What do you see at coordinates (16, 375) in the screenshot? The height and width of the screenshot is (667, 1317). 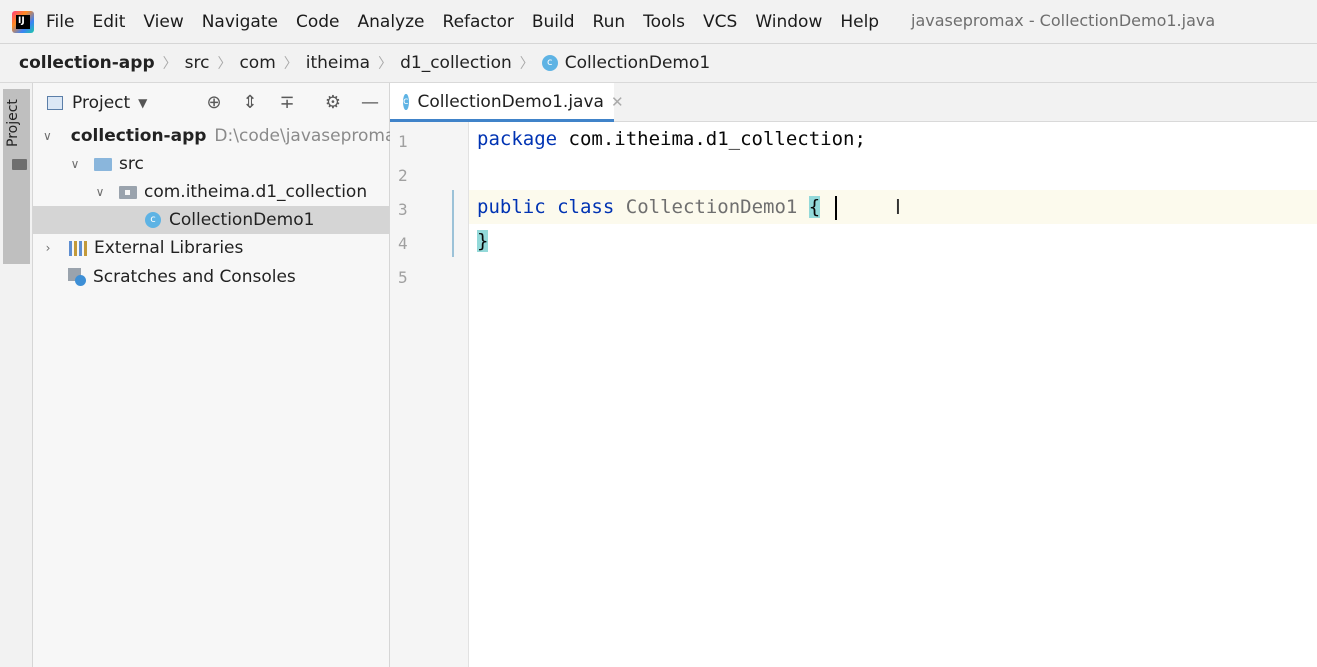 I see `tool-window-strip: Project` at bounding box center [16, 375].